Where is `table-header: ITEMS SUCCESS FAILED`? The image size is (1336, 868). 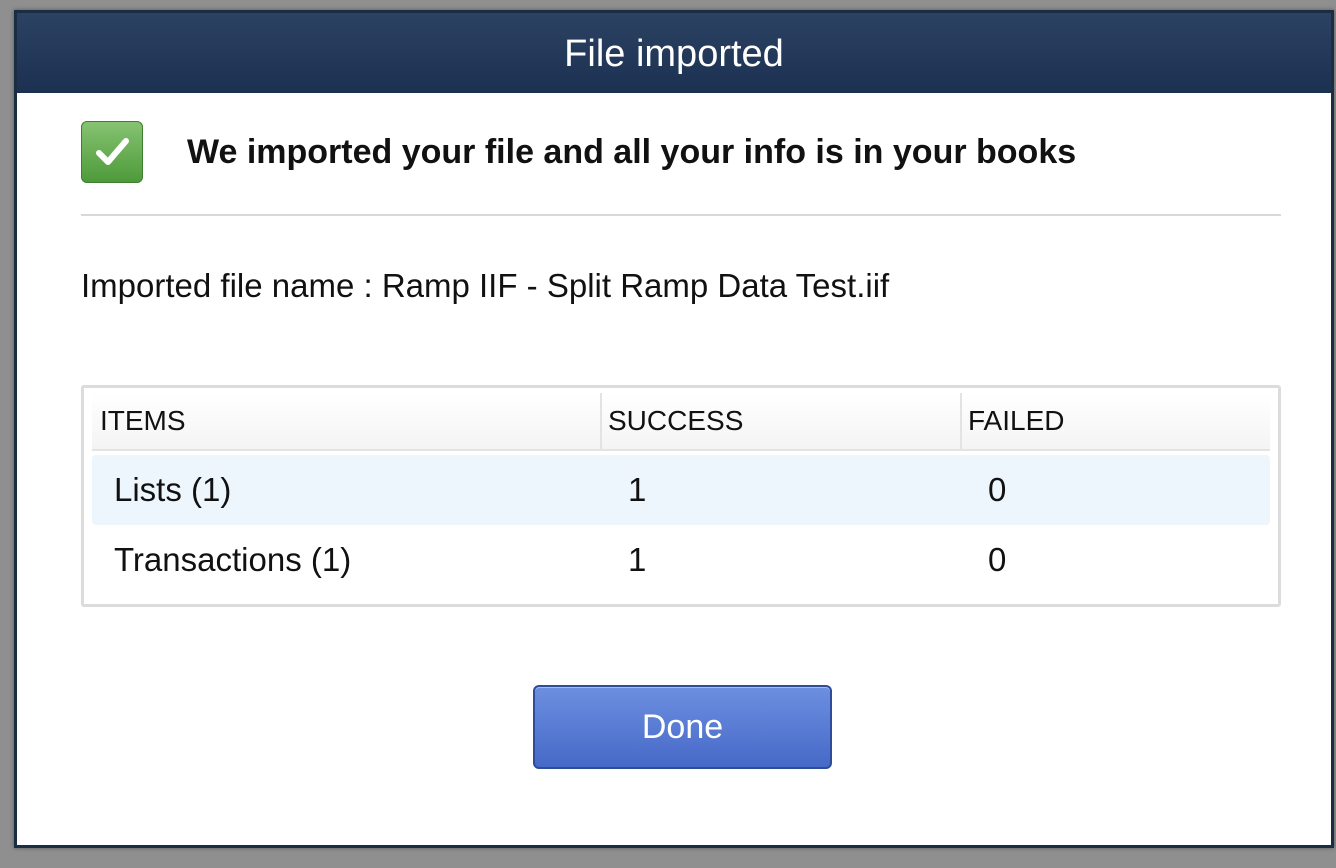 table-header: ITEMS SUCCESS FAILED is located at coordinates (681, 422).